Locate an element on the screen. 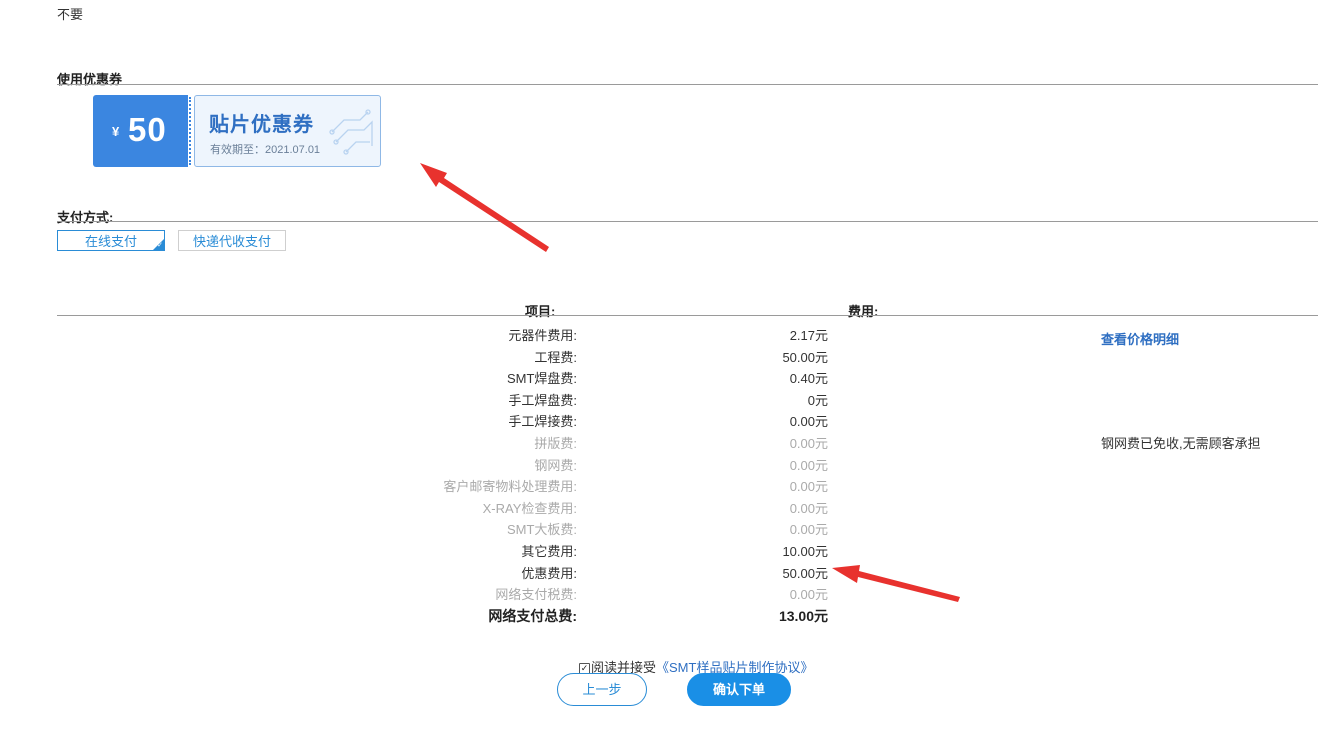  coupon-amount-panel: ¥ 50 is located at coordinates (140, 131).